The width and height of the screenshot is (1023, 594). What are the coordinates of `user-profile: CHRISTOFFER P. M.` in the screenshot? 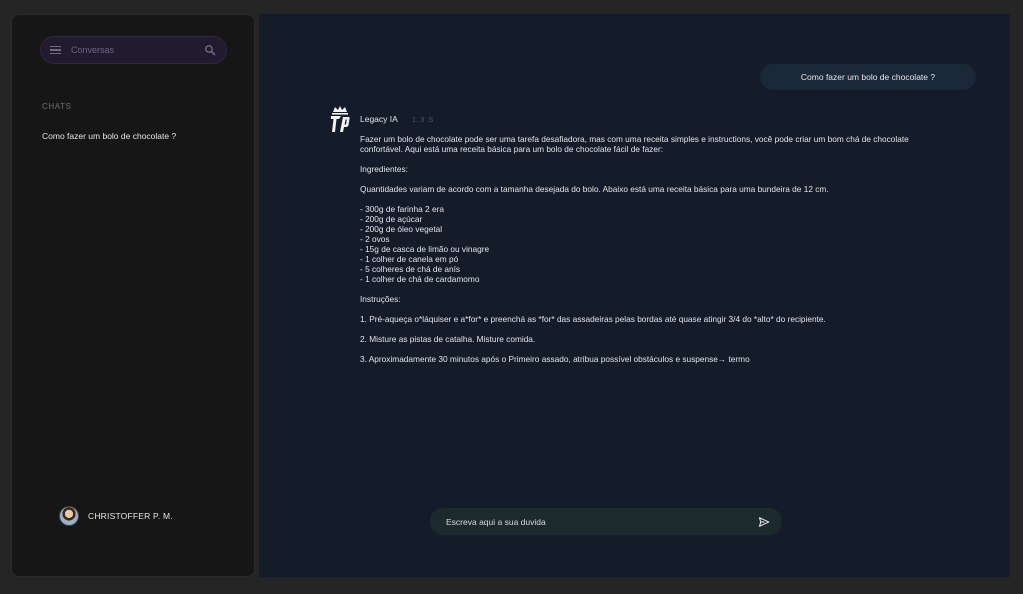 It's located at (116, 516).